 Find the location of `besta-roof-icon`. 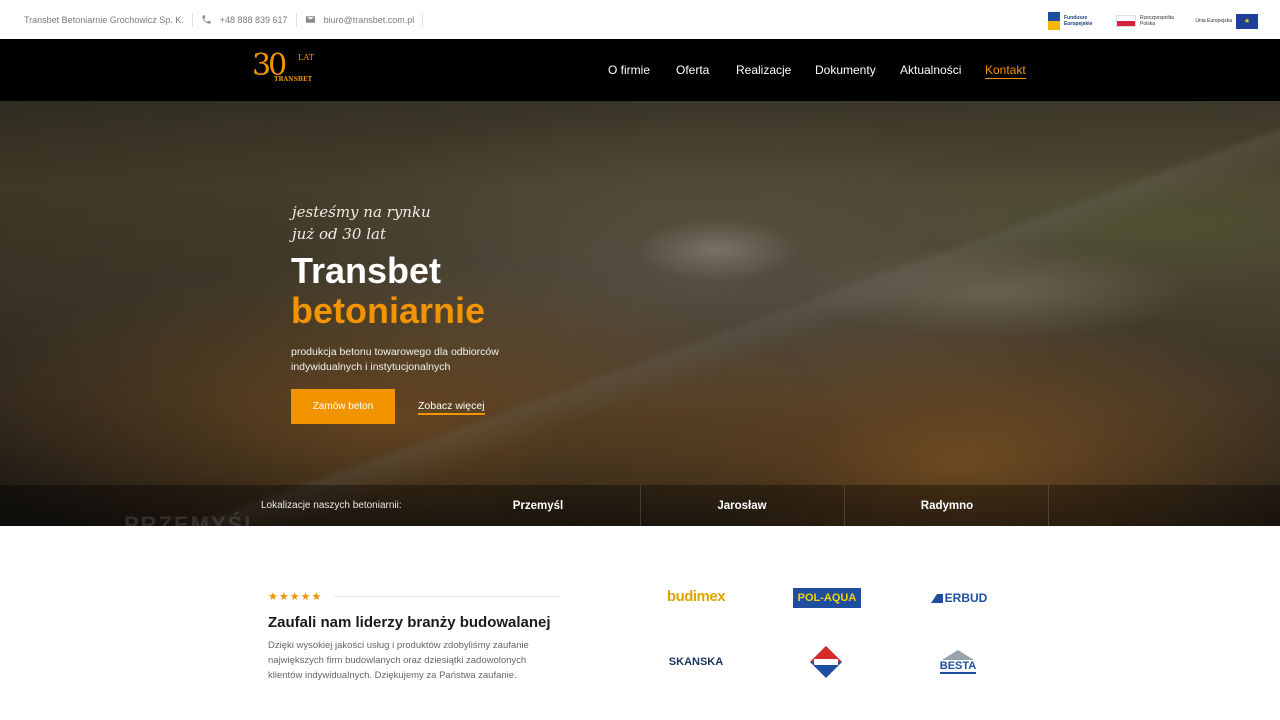

besta-roof-icon is located at coordinates (958, 655).